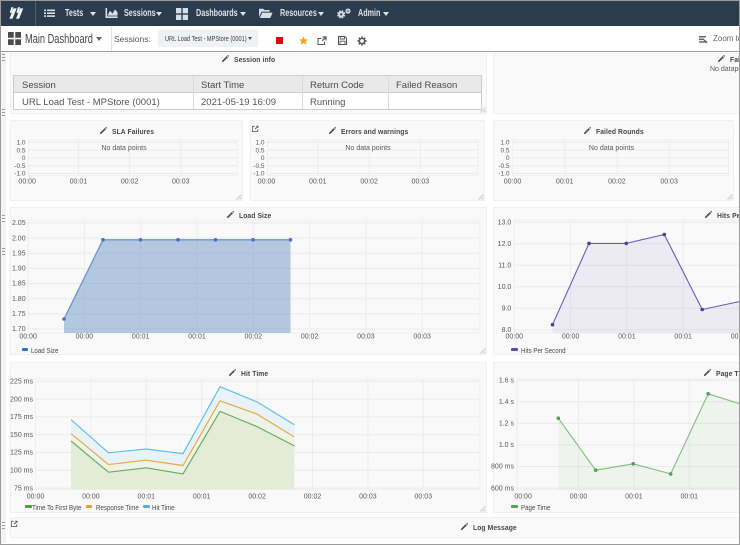  I want to click on svg-text: 150 ms, so click(21, 435).